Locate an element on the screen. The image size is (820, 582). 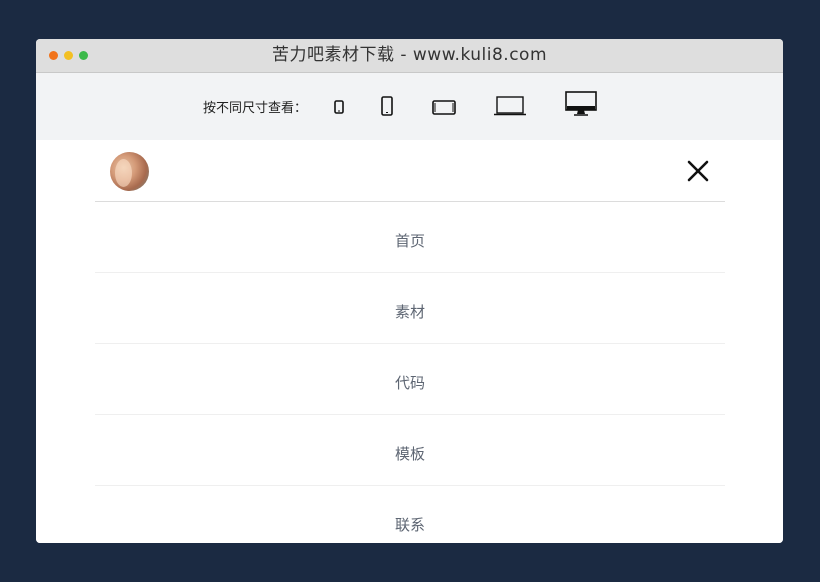
menu-item-contact: 联系 is located at coordinates (410, 514).